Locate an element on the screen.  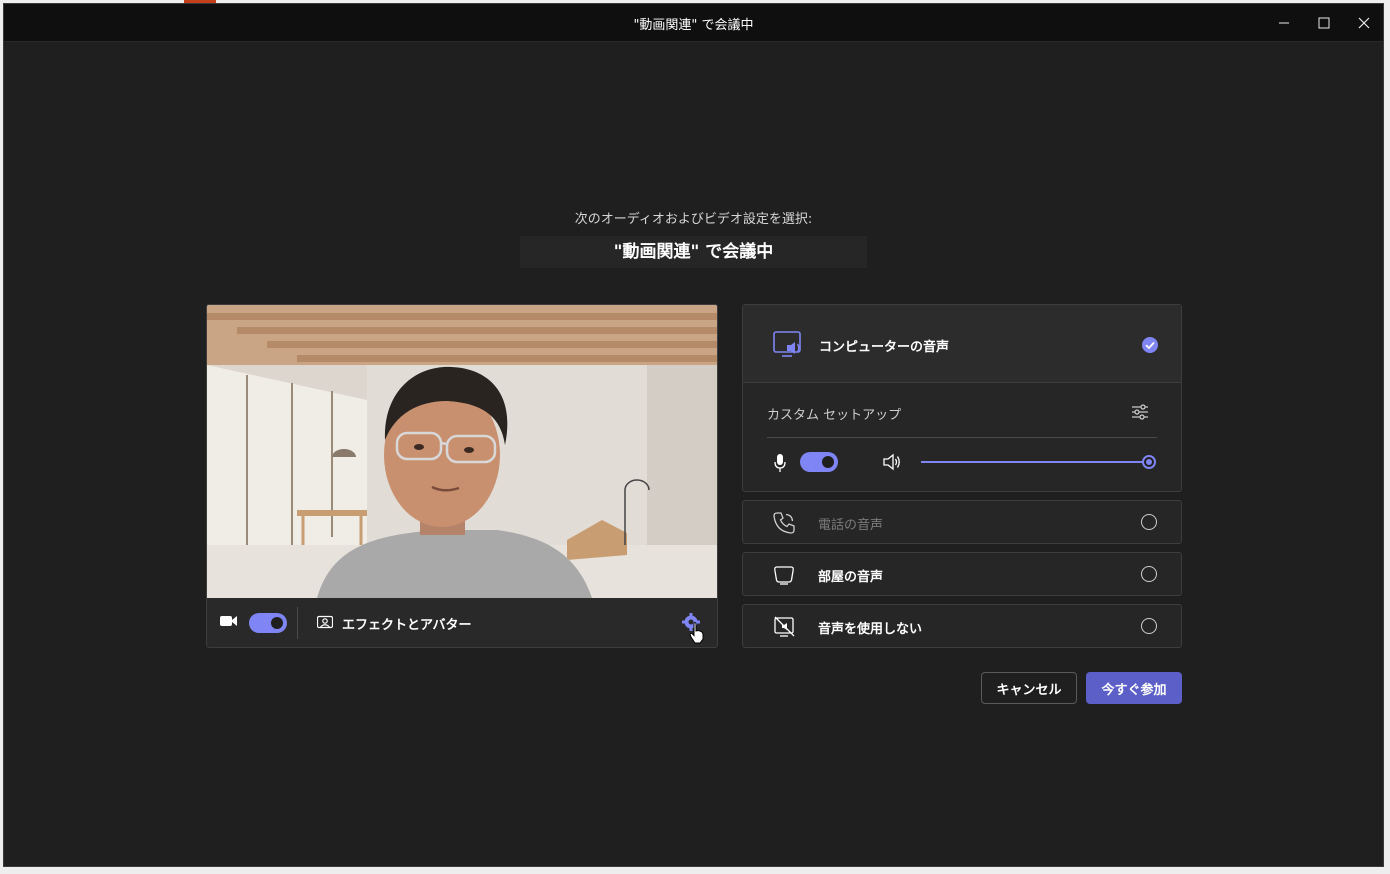
video-preview-panel: エフェクトとアバター is located at coordinates (462, 476).